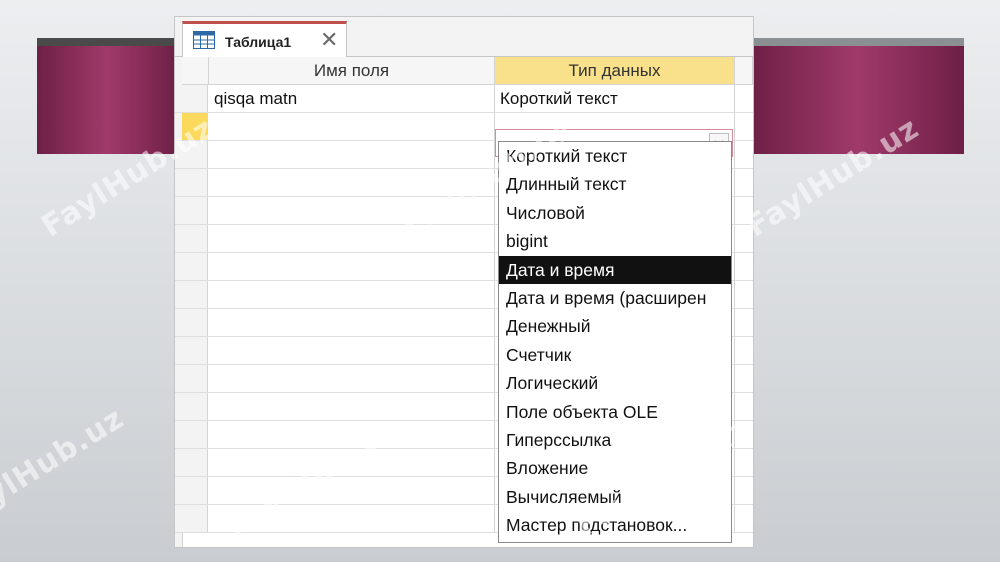 This screenshot has width=1000, height=562. I want to click on dropdown-option: Числовой, so click(615, 213).